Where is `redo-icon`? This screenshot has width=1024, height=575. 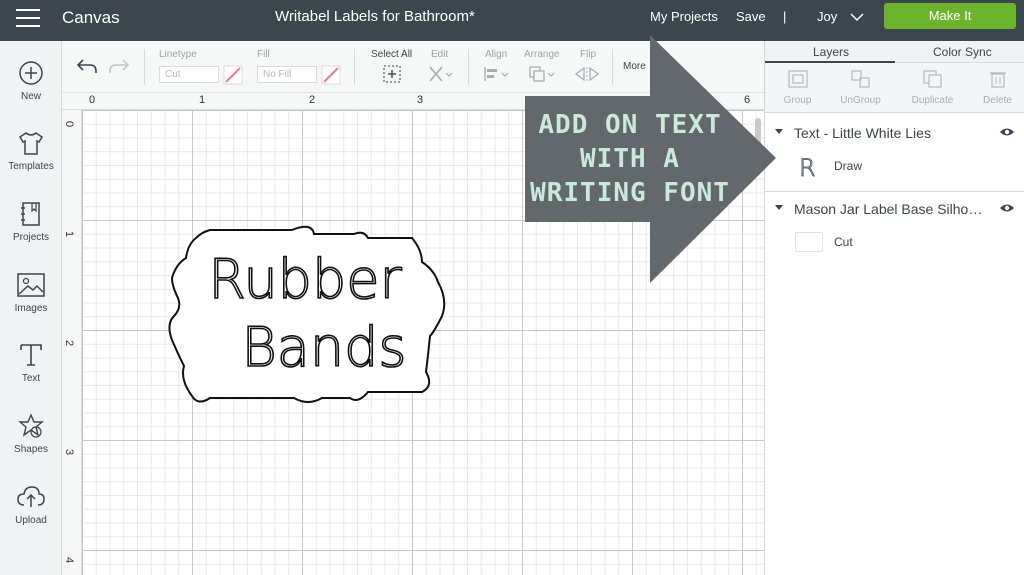
redo-icon is located at coordinates (119, 66).